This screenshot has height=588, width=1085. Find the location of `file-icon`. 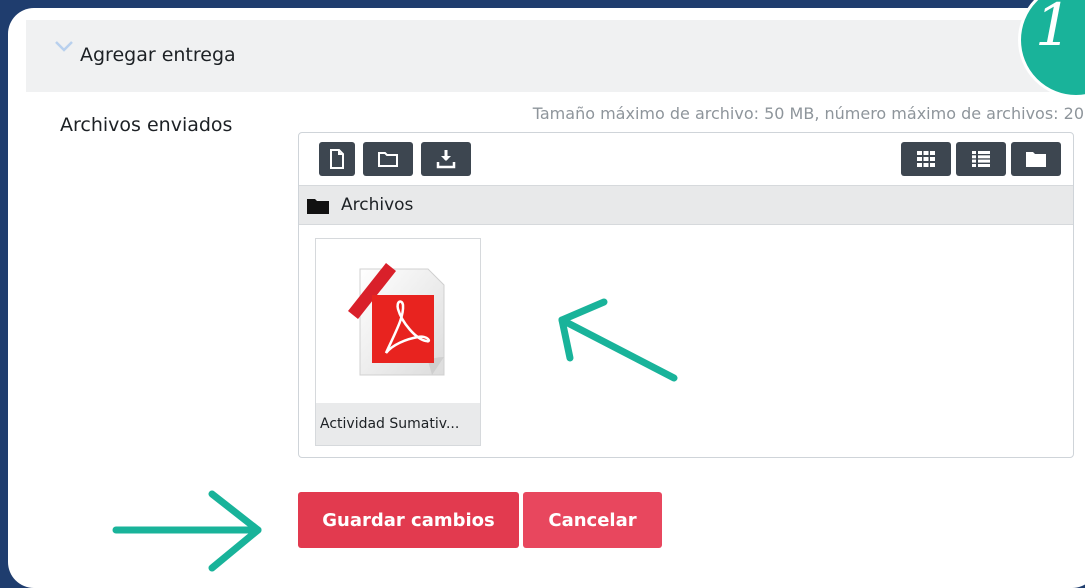

file-icon is located at coordinates (337, 159).